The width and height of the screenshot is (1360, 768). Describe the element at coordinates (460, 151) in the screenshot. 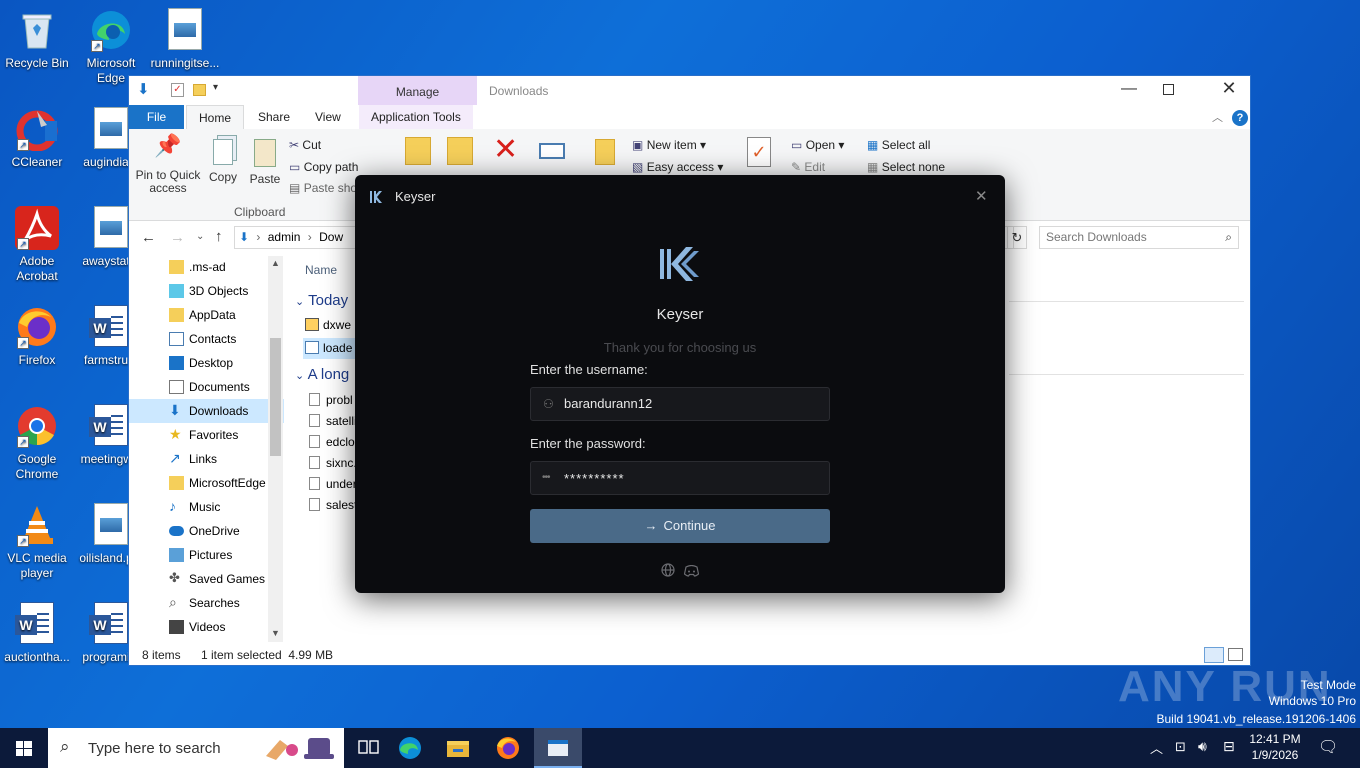

I see `copy-to-icon` at that location.